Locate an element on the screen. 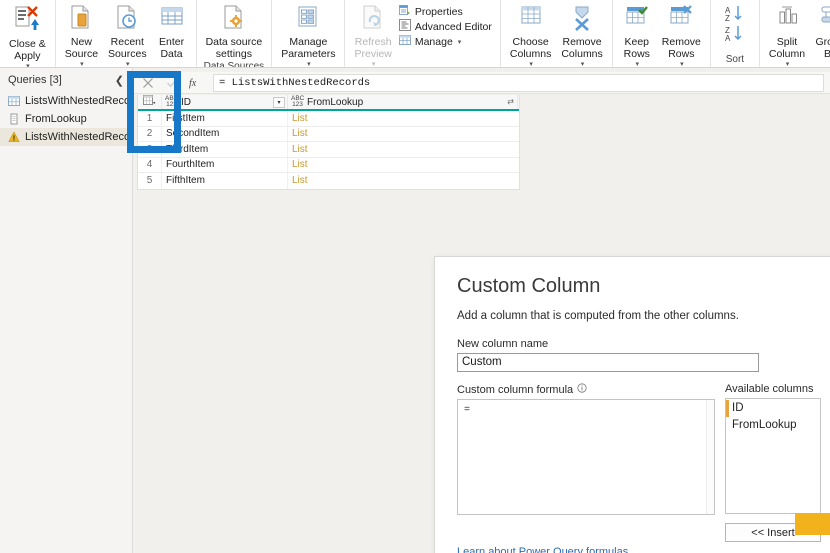 The width and height of the screenshot is (830, 553). row-number: 3 is located at coordinates (150, 149).